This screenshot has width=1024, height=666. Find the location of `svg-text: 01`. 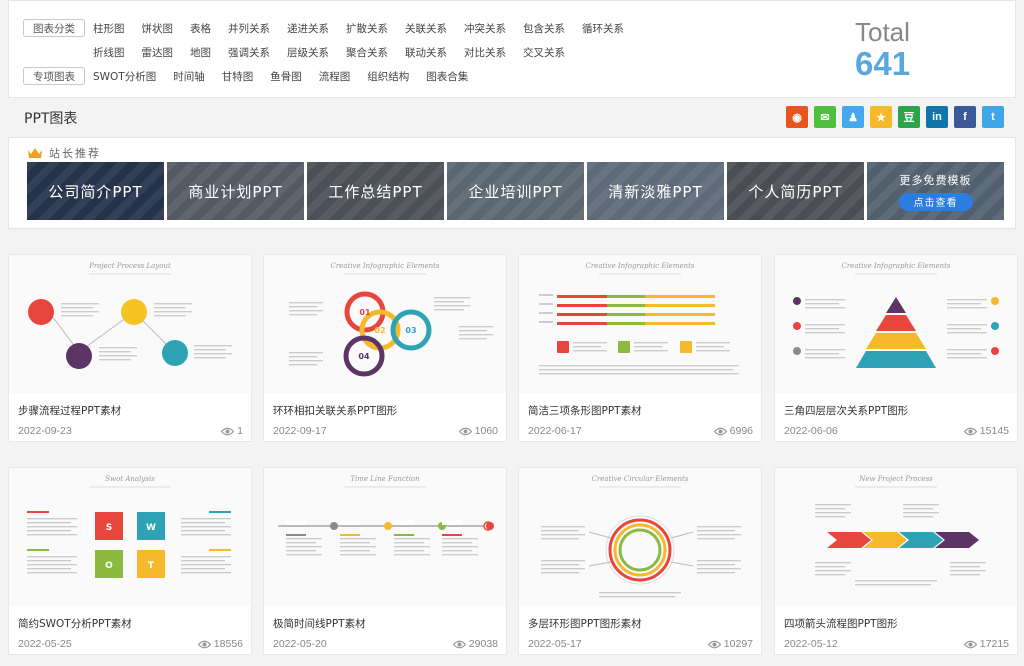

svg-text: 01 is located at coordinates (365, 312).